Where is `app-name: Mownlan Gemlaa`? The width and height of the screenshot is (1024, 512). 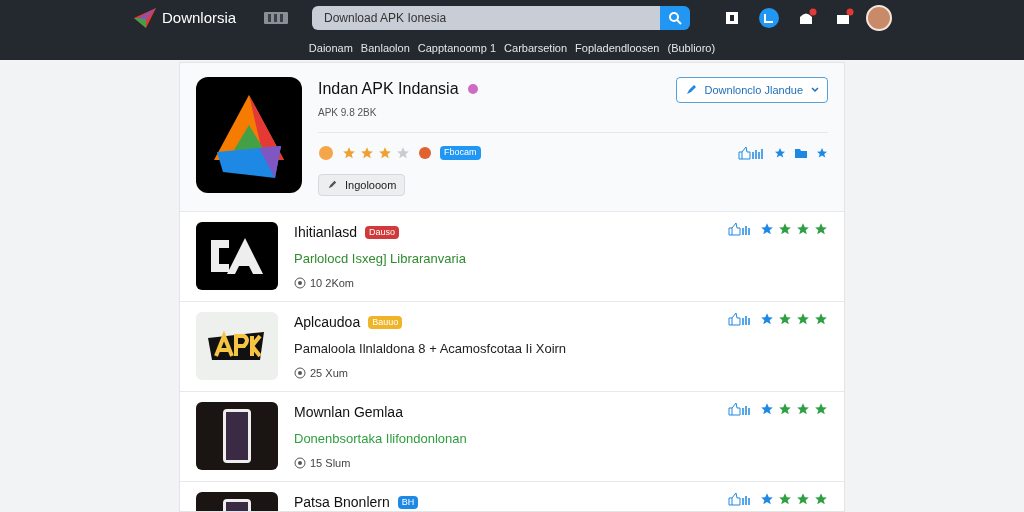 app-name: Mownlan Gemlaa is located at coordinates (348, 412).